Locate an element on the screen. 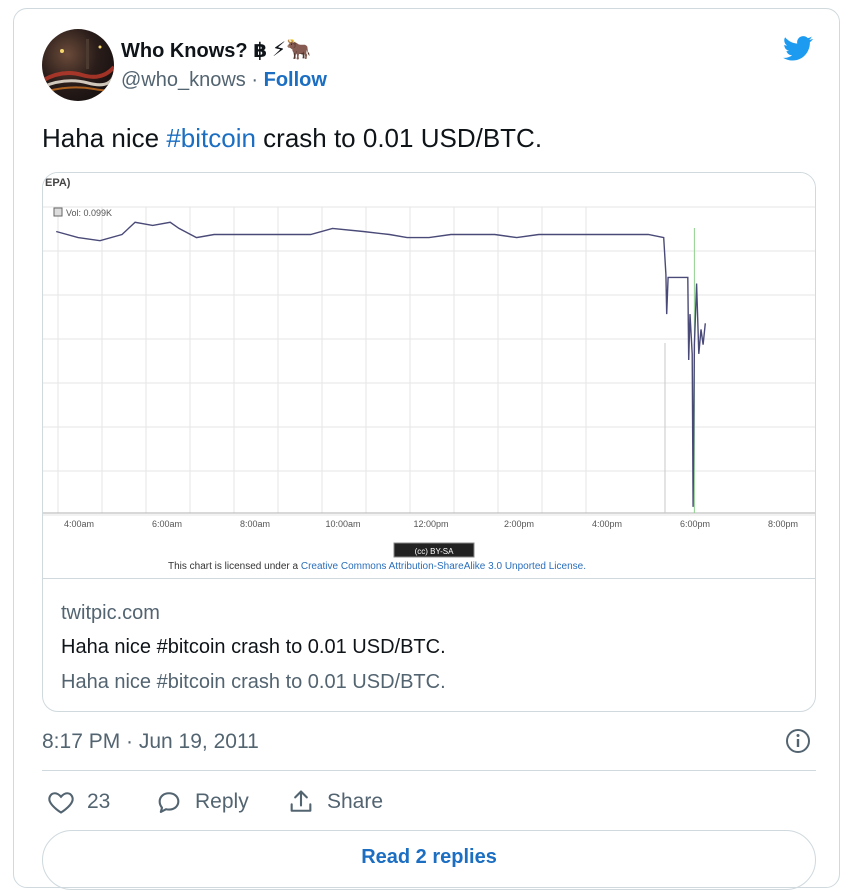  author-handle: @who_knows is located at coordinates (183, 80).